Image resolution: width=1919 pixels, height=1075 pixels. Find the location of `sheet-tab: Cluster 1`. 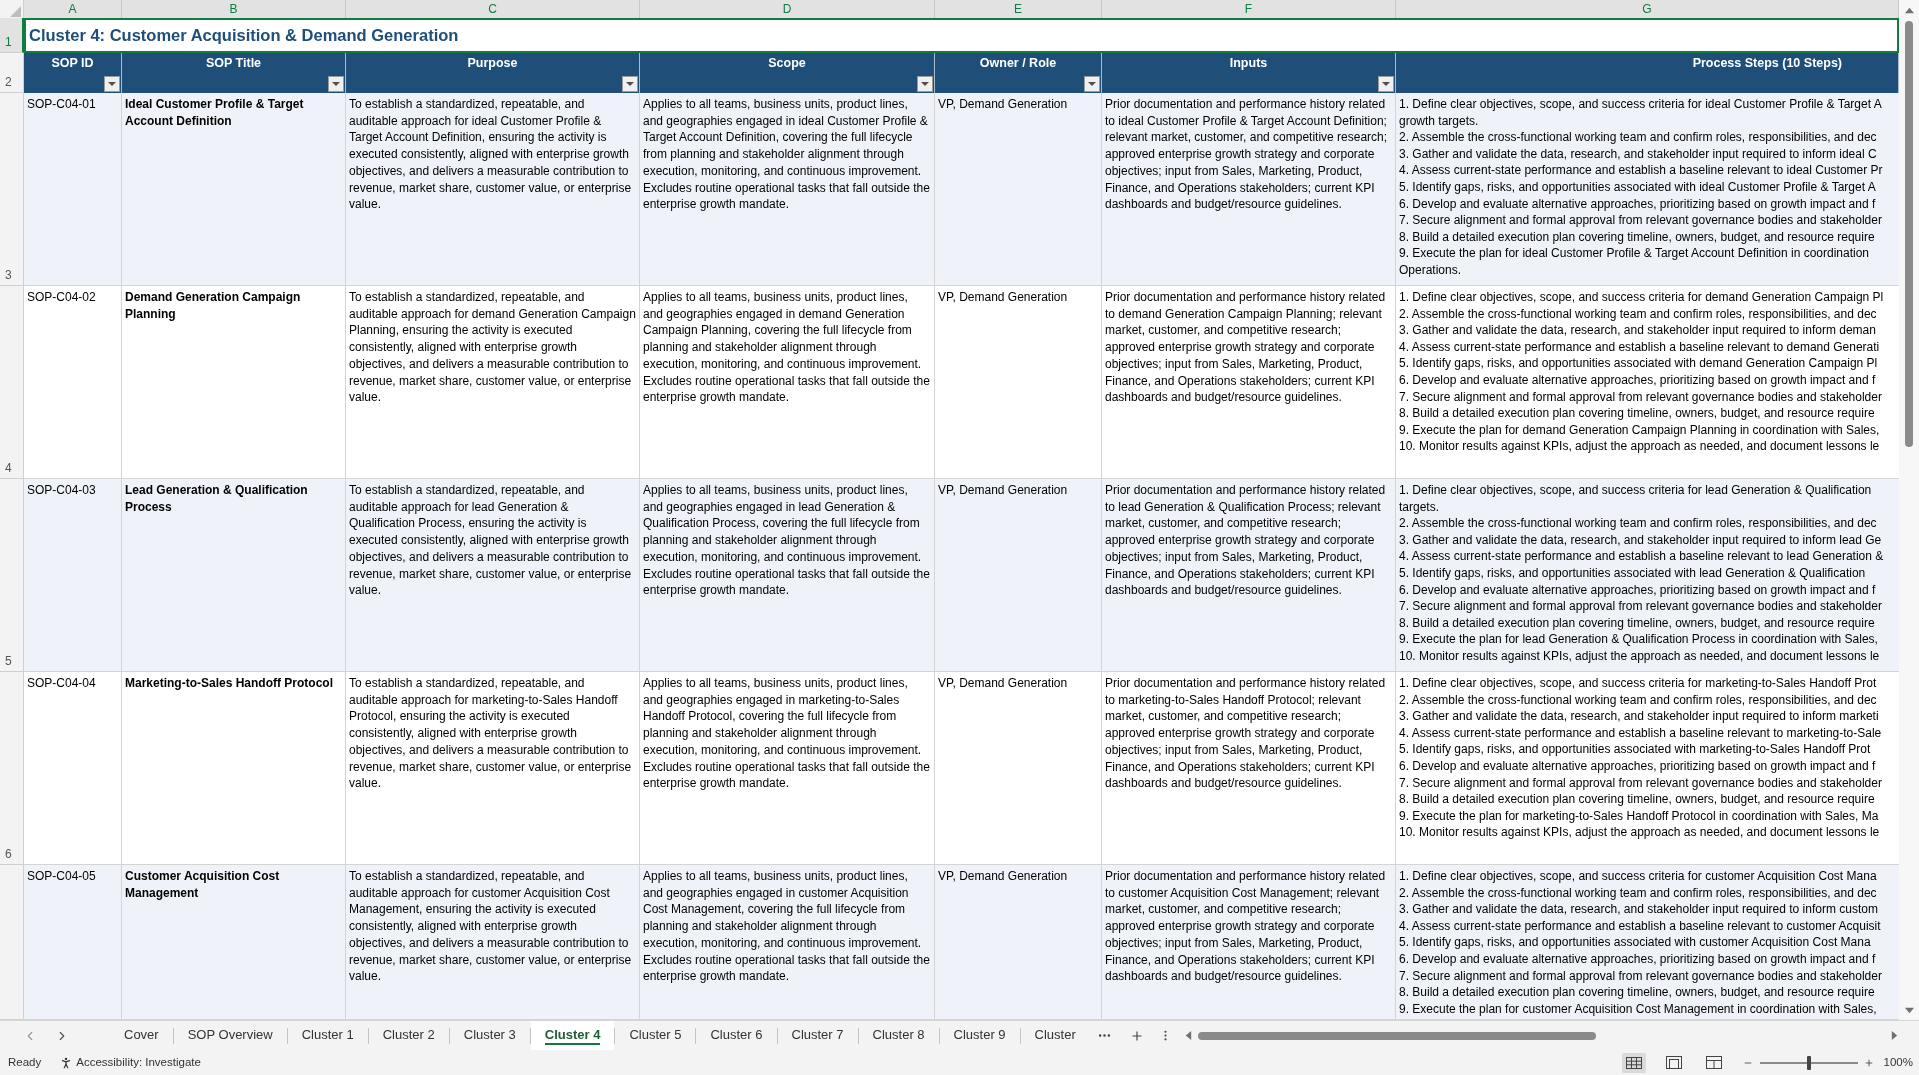

sheet-tab: Cluster 1 is located at coordinates (327, 1035).